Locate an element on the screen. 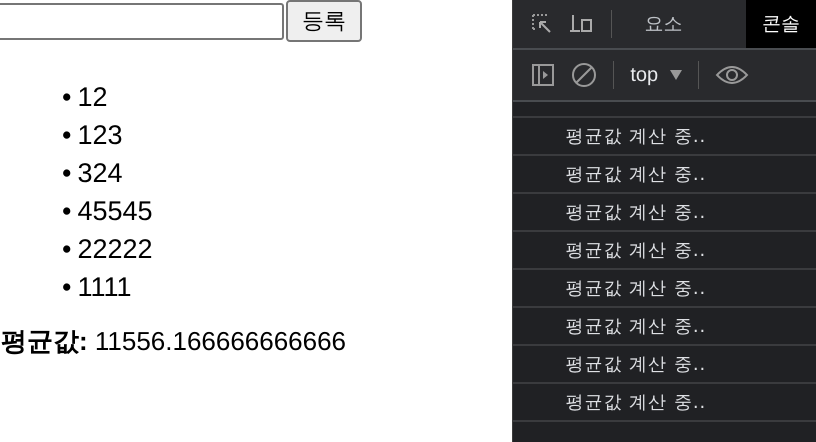 The width and height of the screenshot is (816, 442). average-text: 평균값: 11556.166666666666 is located at coordinates (174, 341).